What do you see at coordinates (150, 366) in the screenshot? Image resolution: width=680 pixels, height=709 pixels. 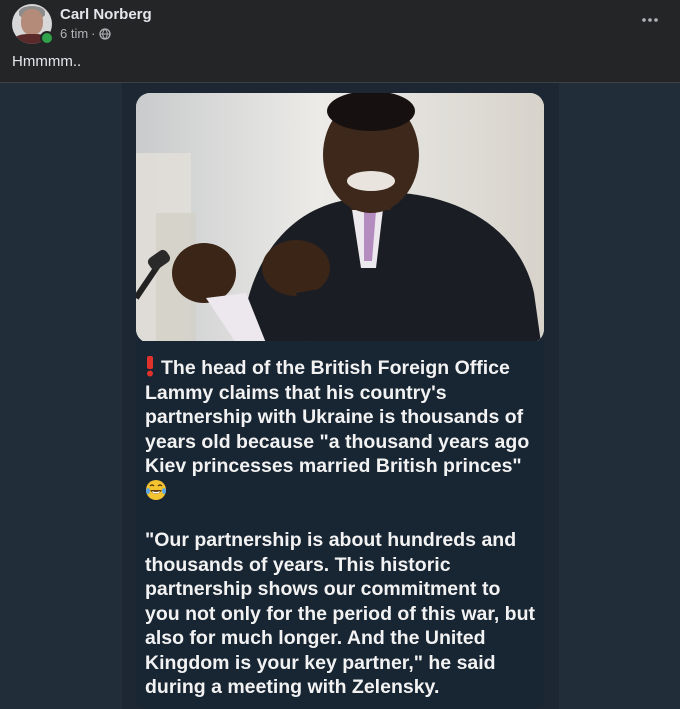 I see `red-exclamation-icon` at bounding box center [150, 366].